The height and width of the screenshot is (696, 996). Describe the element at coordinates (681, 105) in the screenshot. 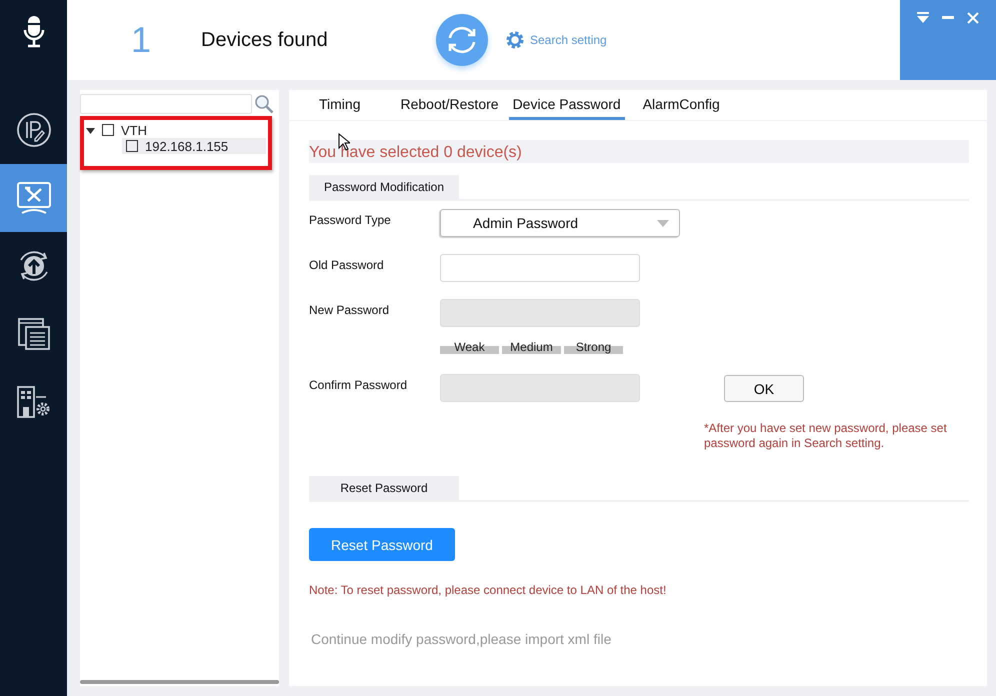

I see `tab: AlarmConfig` at that location.